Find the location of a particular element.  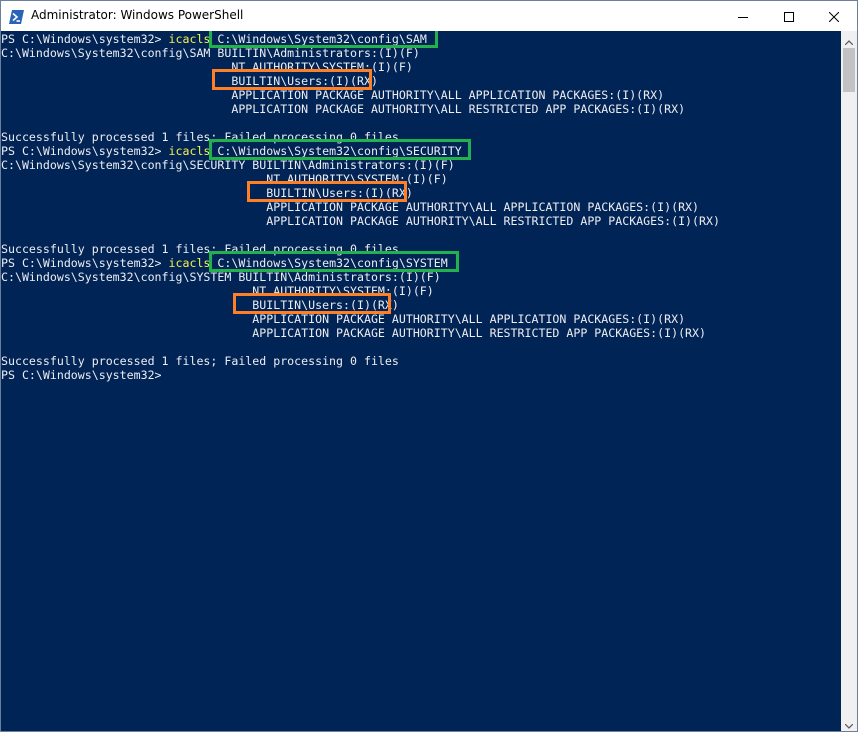

vertical-scrollbar is located at coordinates (849, 381).